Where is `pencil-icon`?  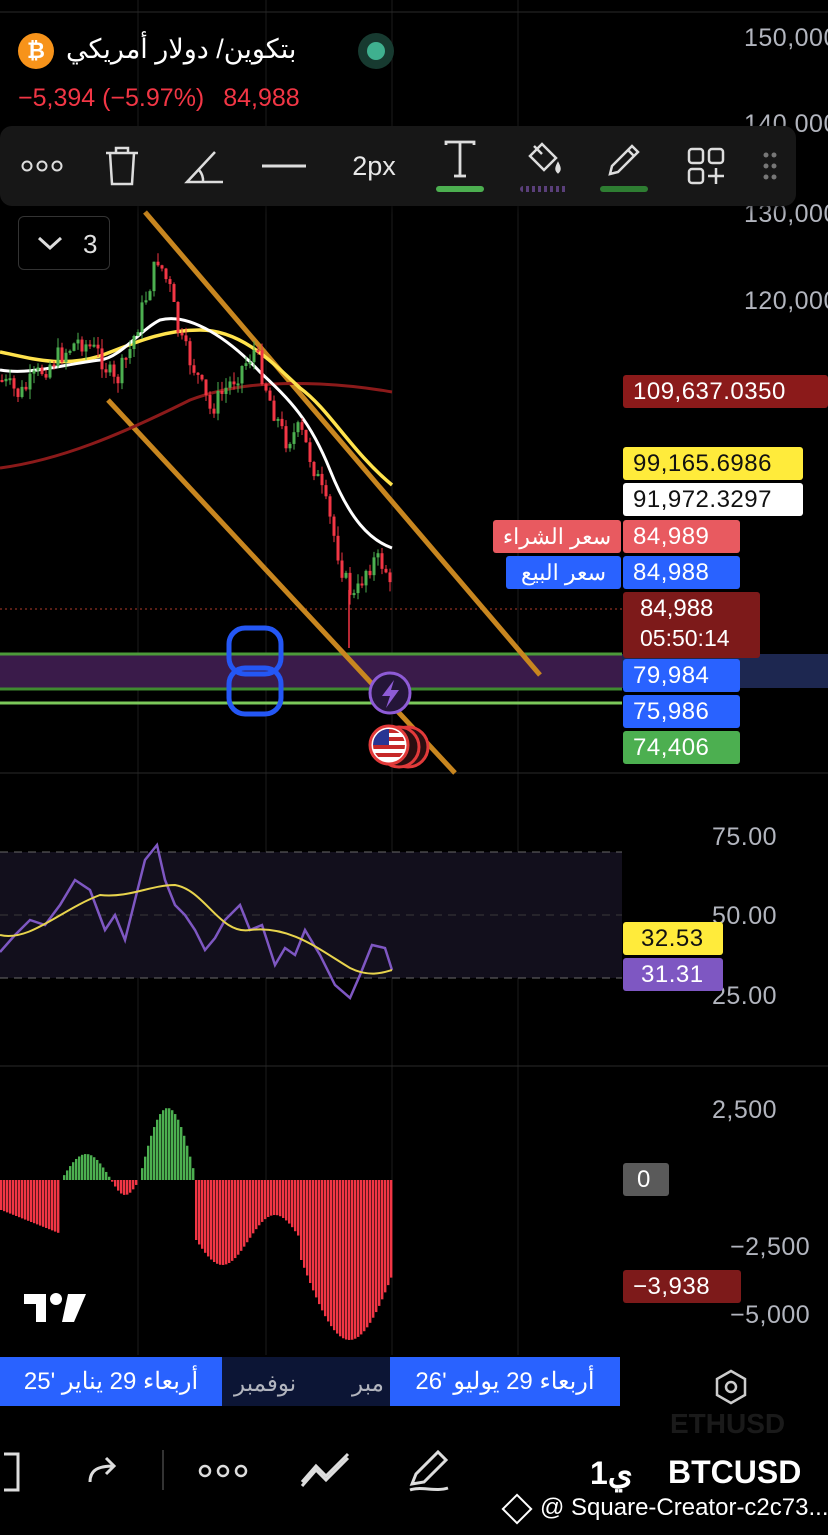
pencil-icon is located at coordinates (624, 160).